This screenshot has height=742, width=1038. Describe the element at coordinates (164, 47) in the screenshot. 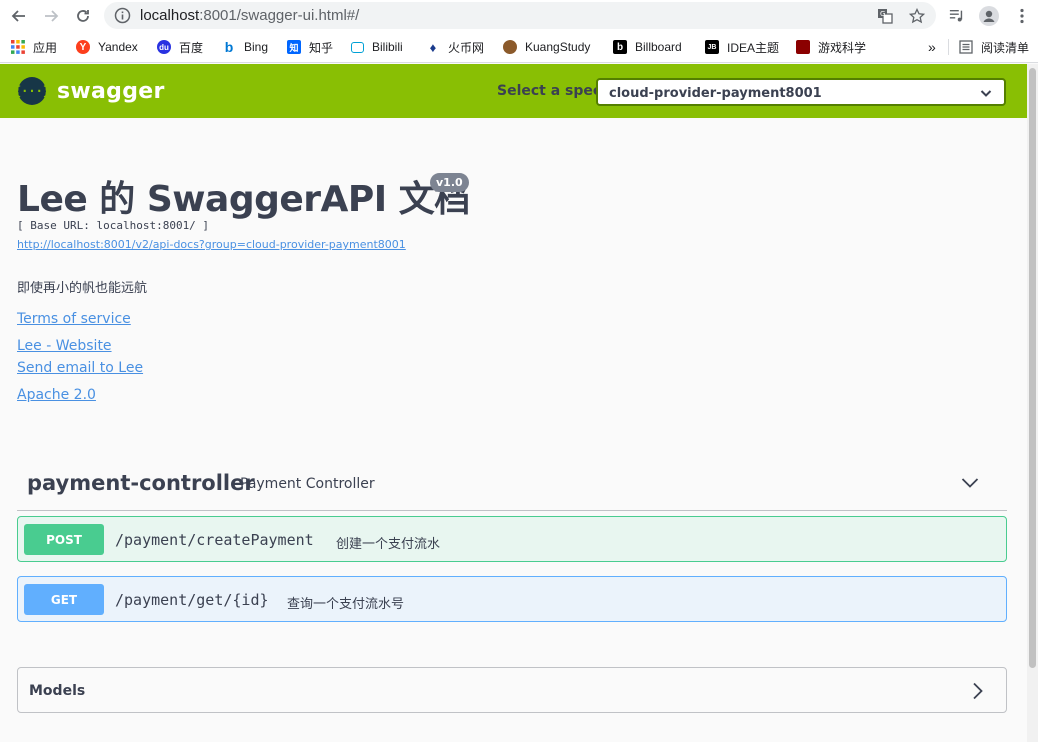

I see `baidu-icon: du` at that location.